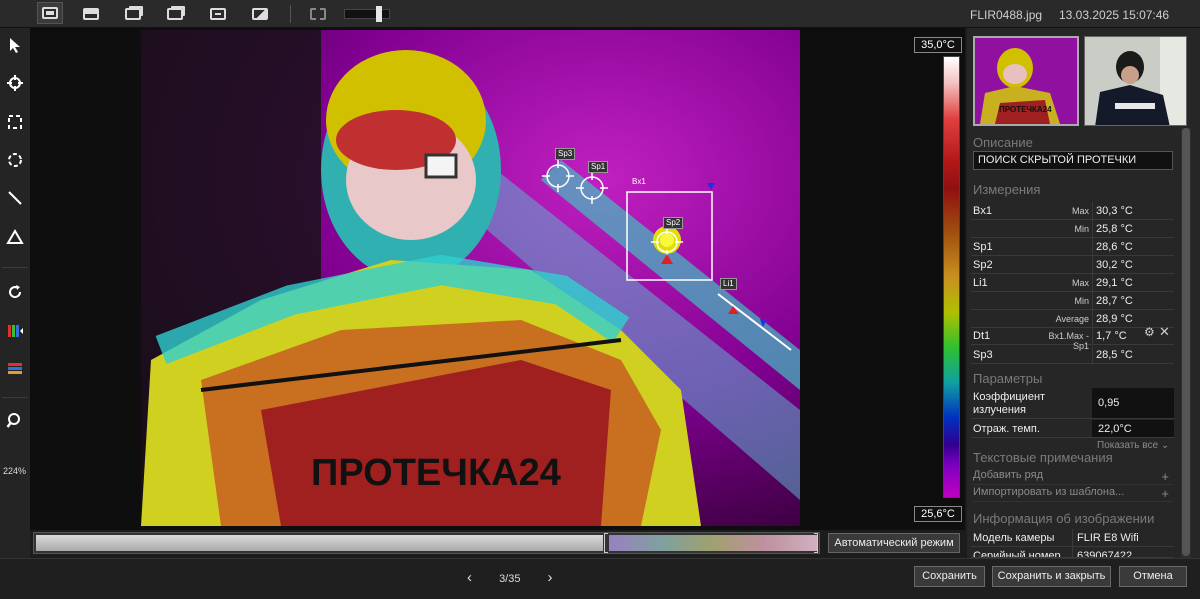 Image resolution: width=1200 pixels, height=599 pixels. Describe the element at coordinates (1133, 428) in the screenshot. I see `refl-temp-field: 22,0°C` at that location.